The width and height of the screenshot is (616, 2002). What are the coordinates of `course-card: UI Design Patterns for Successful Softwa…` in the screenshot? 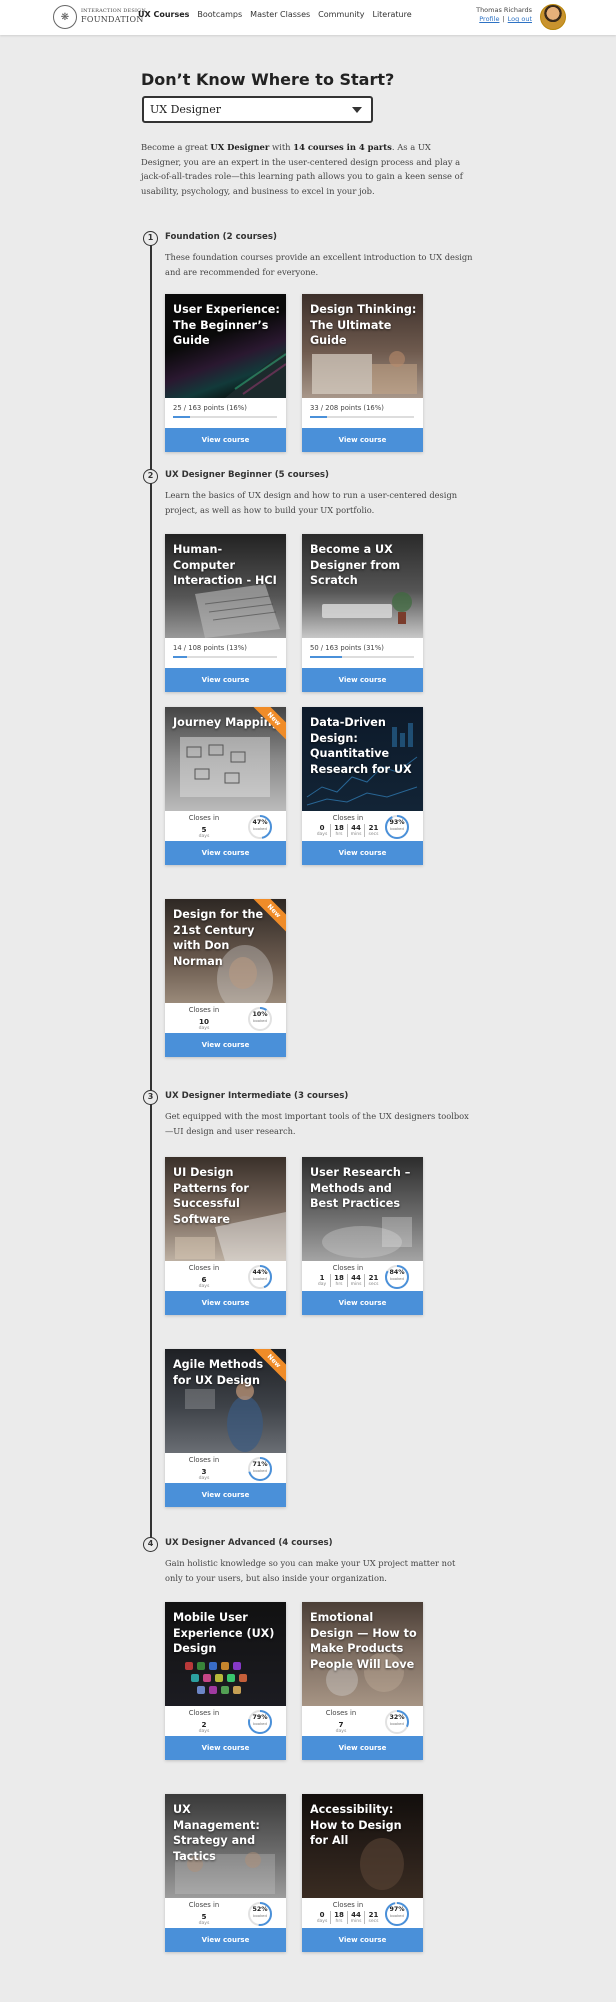 It's located at (225, 1236).